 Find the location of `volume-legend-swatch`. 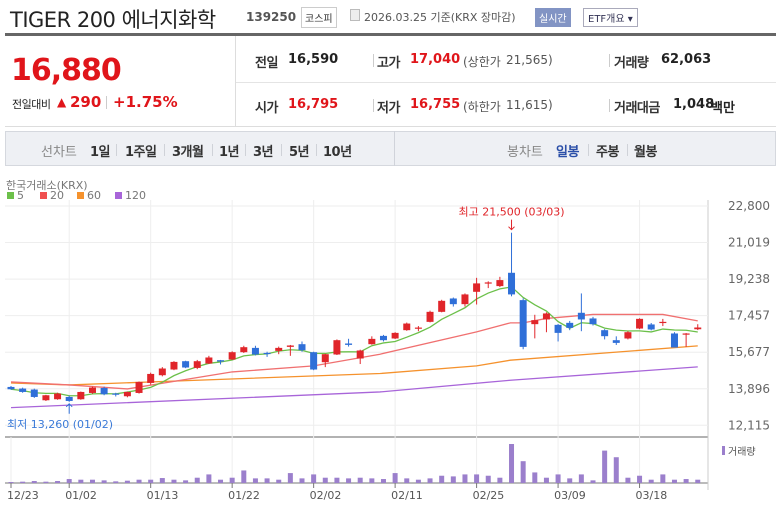

volume-legend-swatch is located at coordinates (723, 450).